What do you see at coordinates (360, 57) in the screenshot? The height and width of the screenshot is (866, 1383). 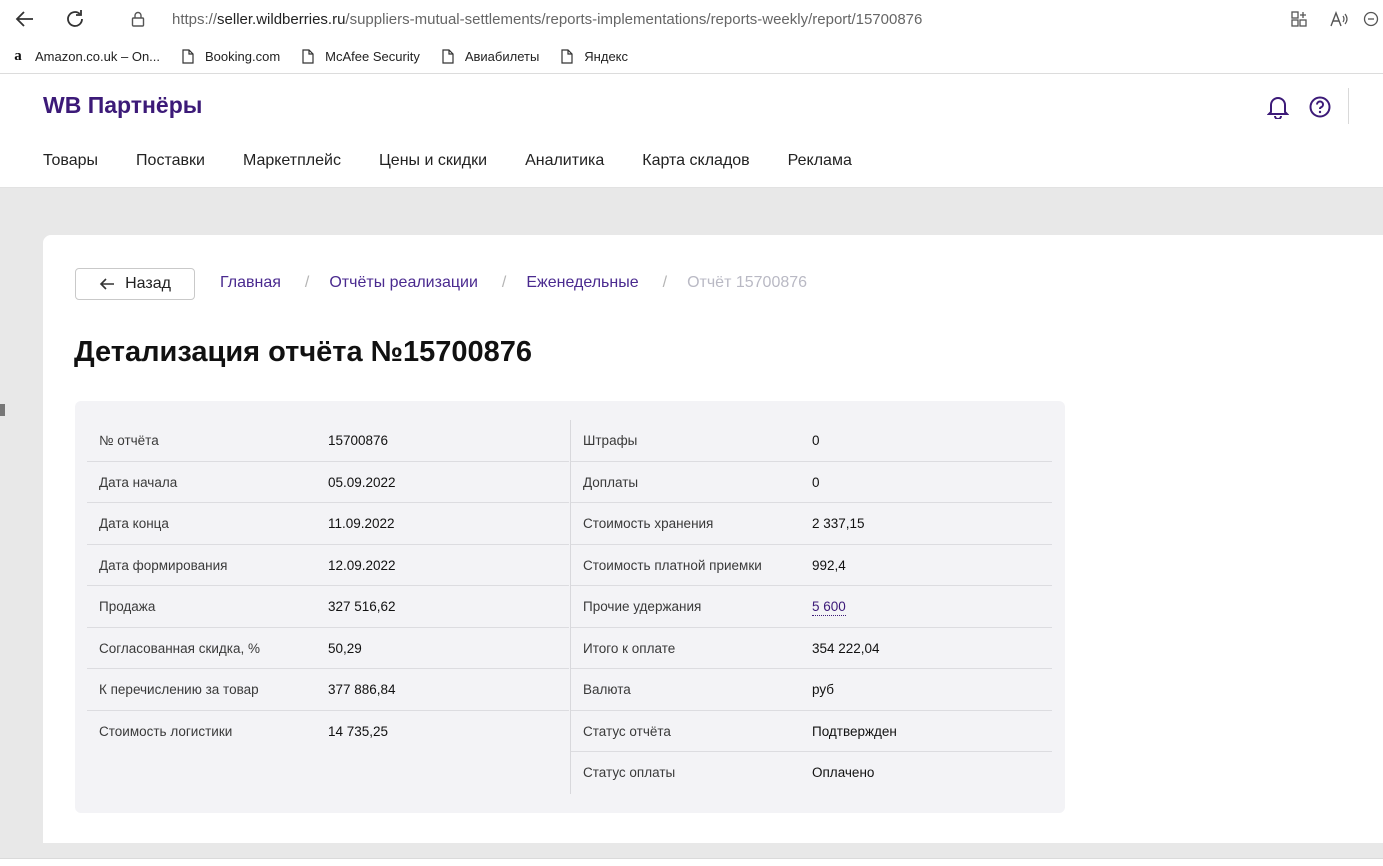 I see `bookmark-mcafee: McAfee Security` at bounding box center [360, 57].